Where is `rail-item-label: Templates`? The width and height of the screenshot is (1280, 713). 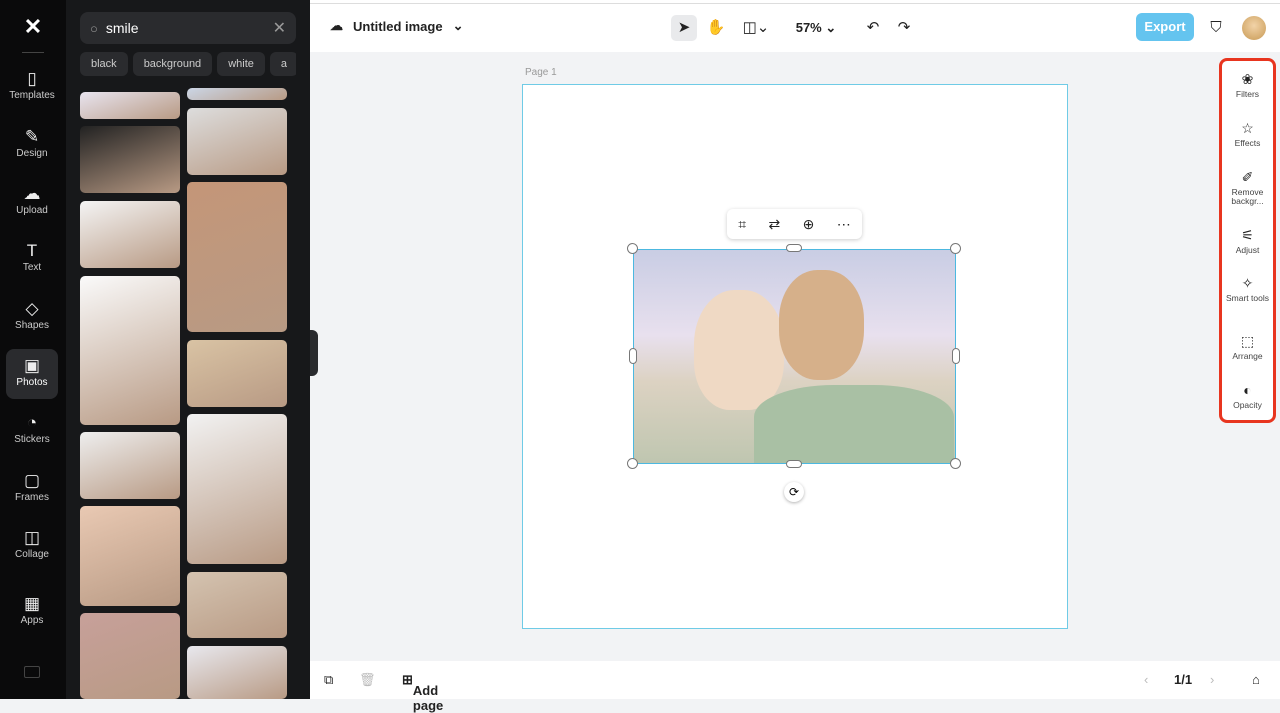 rail-item-label: Templates is located at coordinates (32, 95).